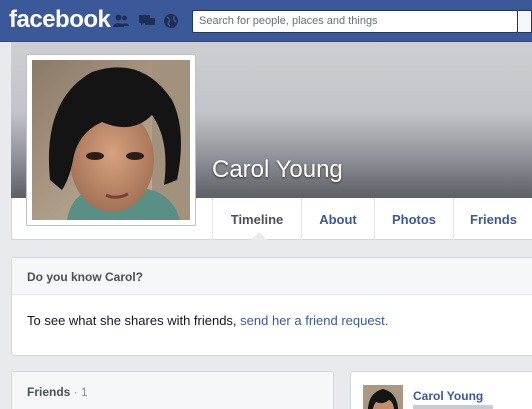  What do you see at coordinates (337, 219) in the screenshot?
I see `tab-about: About` at bounding box center [337, 219].